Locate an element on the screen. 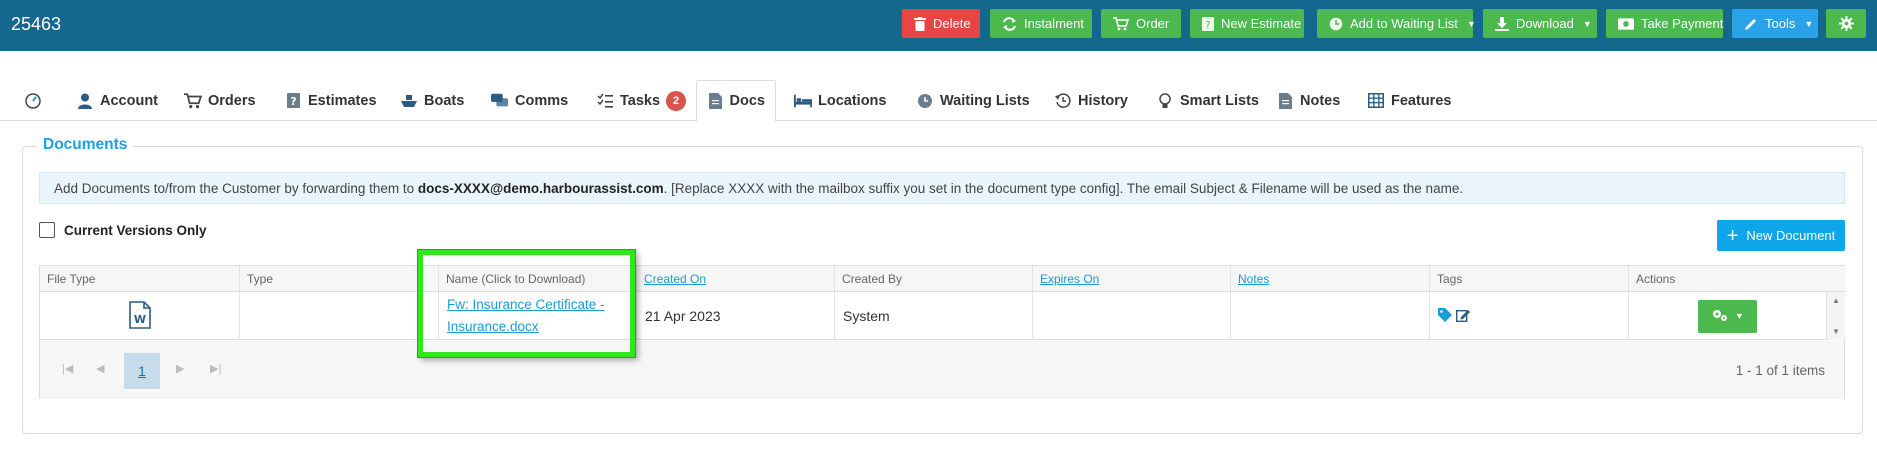 This screenshot has height=453, width=1877. scroll-down-icon: ▼ is located at coordinates (1836, 331).